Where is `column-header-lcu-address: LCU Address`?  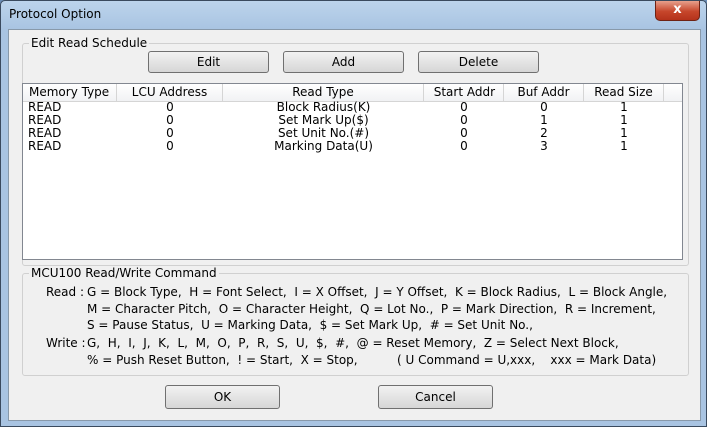 column-header-lcu-address: LCU Address is located at coordinates (170, 92).